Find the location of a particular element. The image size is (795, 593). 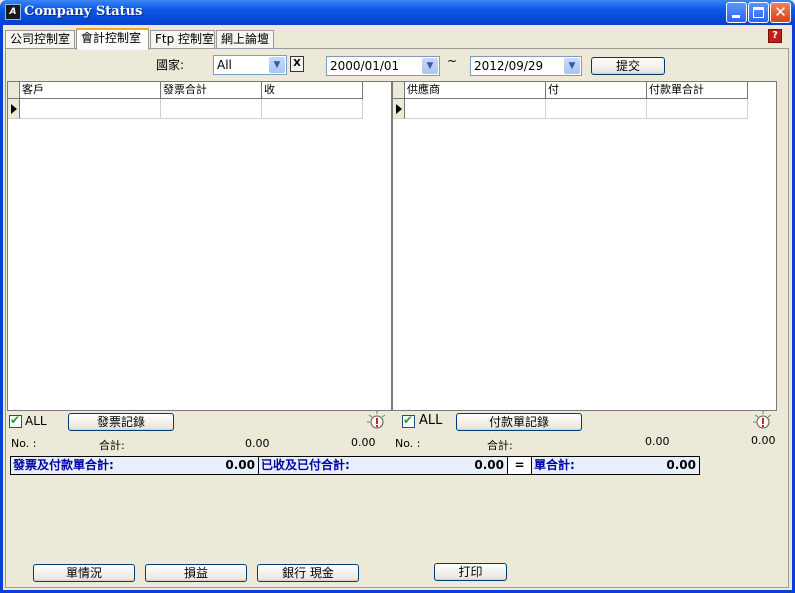

column-header-received: 收 is located at coordinates (312, 90).